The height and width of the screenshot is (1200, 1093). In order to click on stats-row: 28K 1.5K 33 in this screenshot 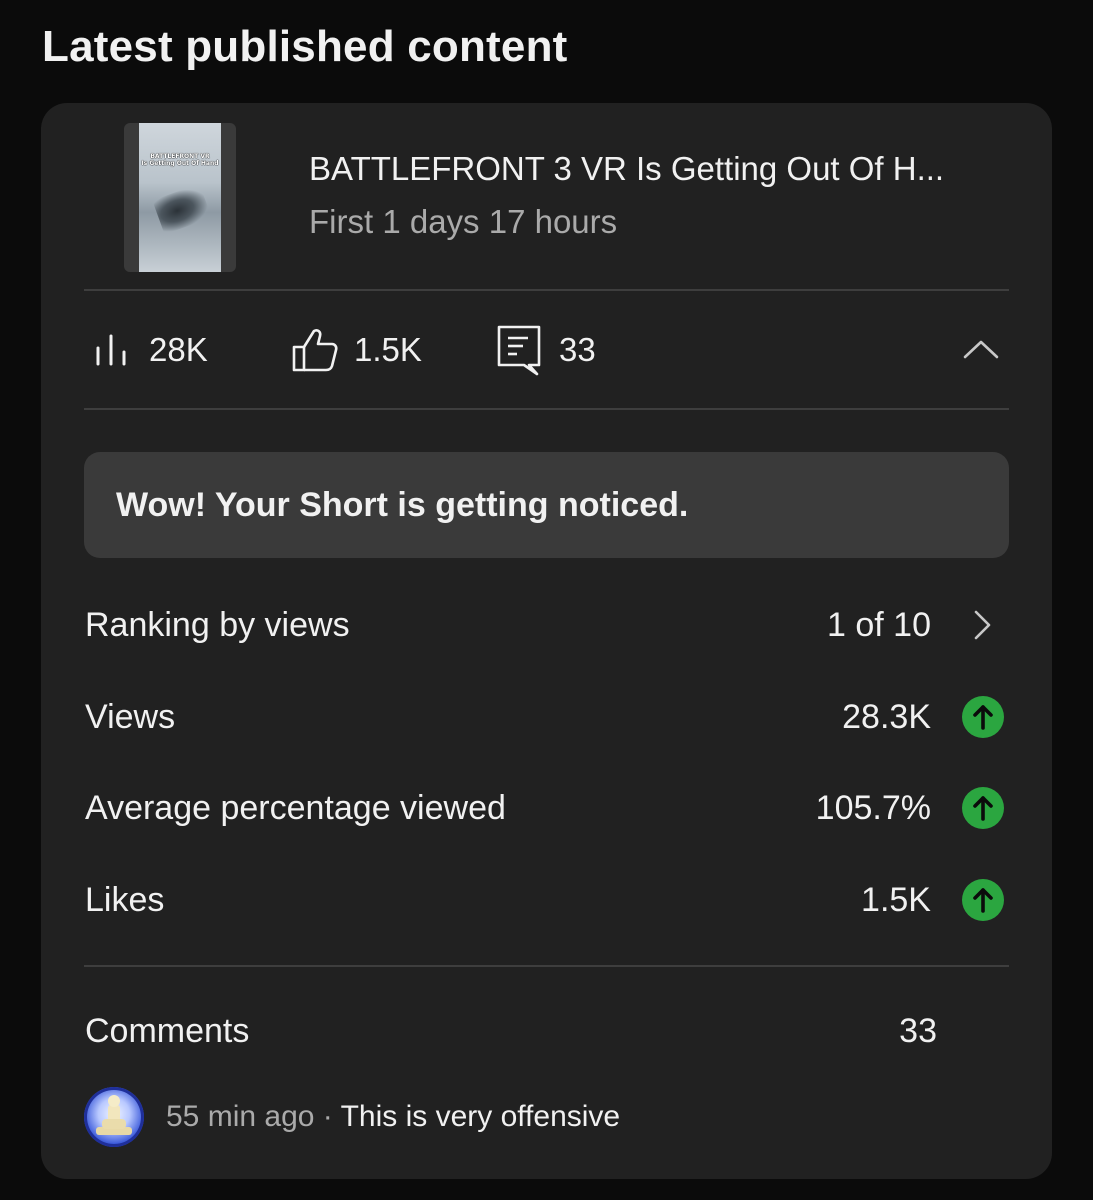, I will do `click(546, 350)`.